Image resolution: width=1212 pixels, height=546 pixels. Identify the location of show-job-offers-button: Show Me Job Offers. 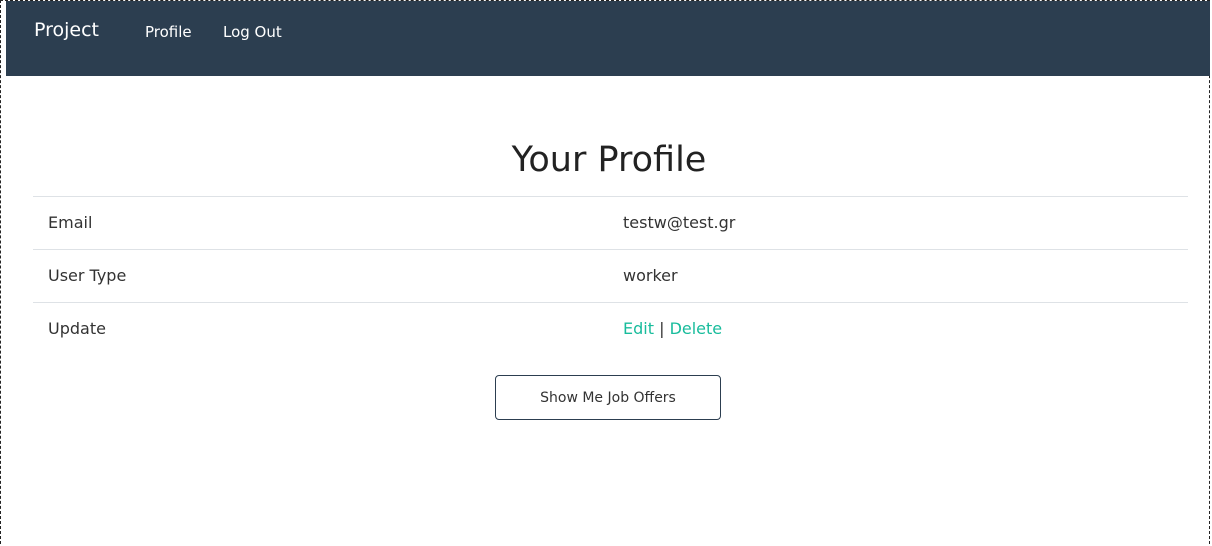
(608, 397).